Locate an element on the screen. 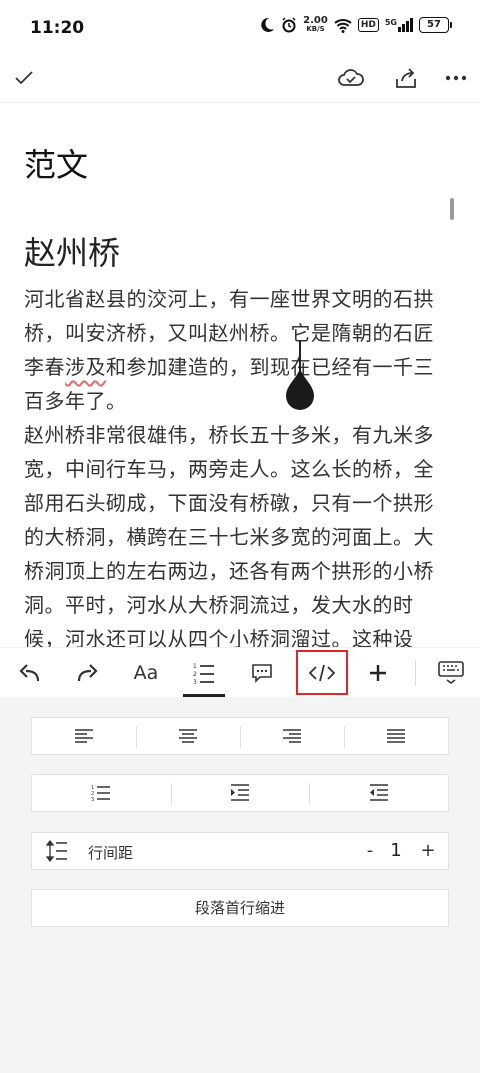 The height and width of the screenshot is (1073, 480). battery-icon: 57 is located at coordinates (435, 25).